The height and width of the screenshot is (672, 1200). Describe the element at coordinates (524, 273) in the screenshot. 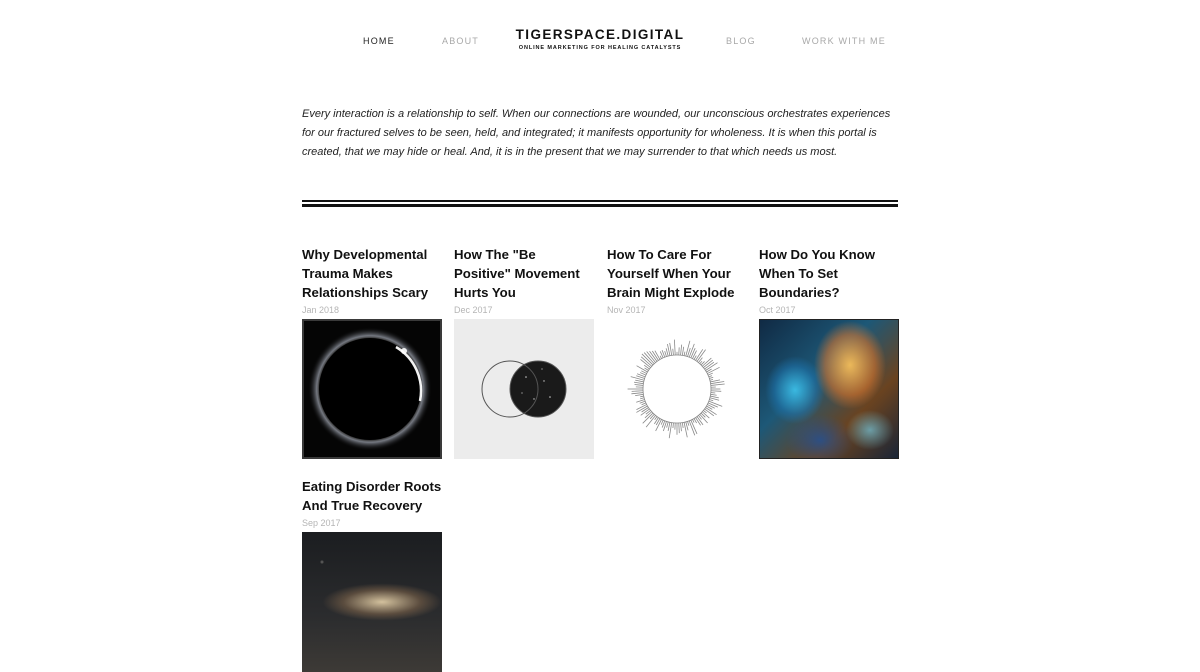

I see `post-title-link: How The "Be Positive" Movement Hurts You` at that location.